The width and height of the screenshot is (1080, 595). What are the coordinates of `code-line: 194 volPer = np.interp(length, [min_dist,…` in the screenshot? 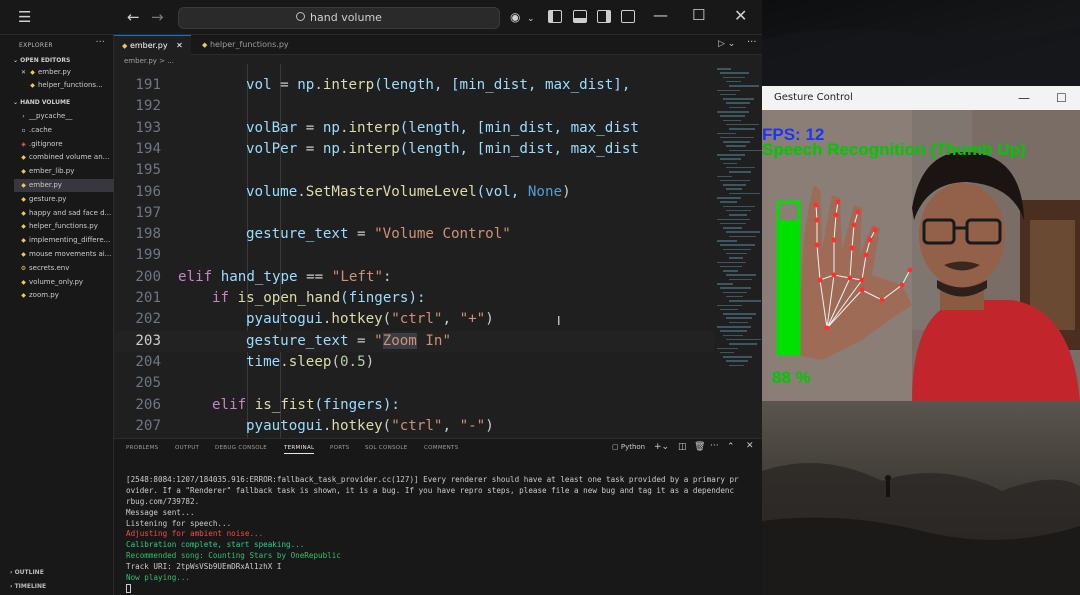 It's located at (414, 149).